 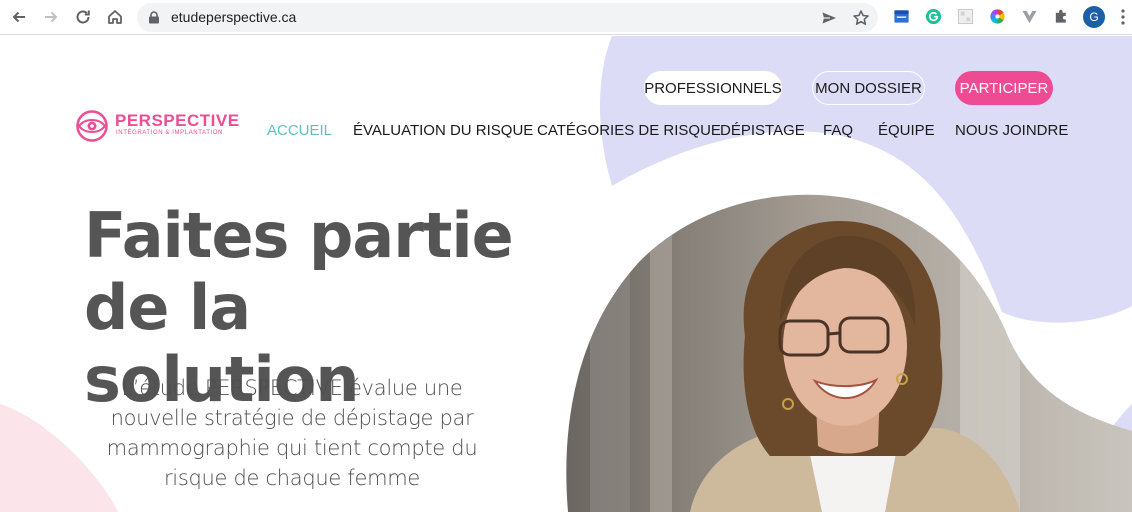 I want to click on qr-extension-icon, so click(x=965, y=16).